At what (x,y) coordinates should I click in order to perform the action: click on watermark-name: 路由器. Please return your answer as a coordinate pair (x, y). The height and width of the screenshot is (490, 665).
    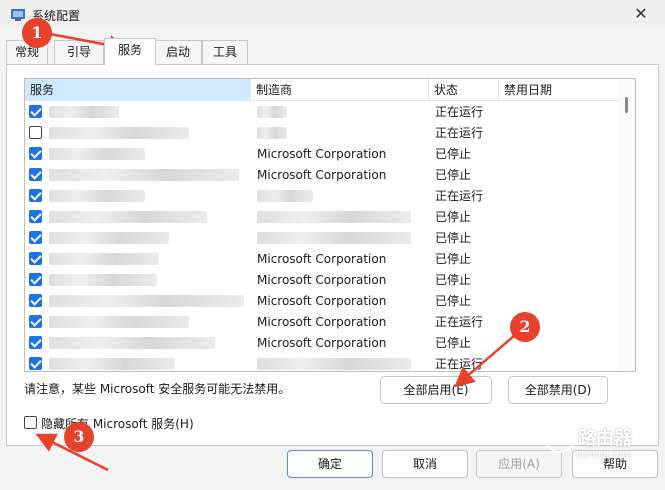
    Looking at the image, I should click on (605, 438).